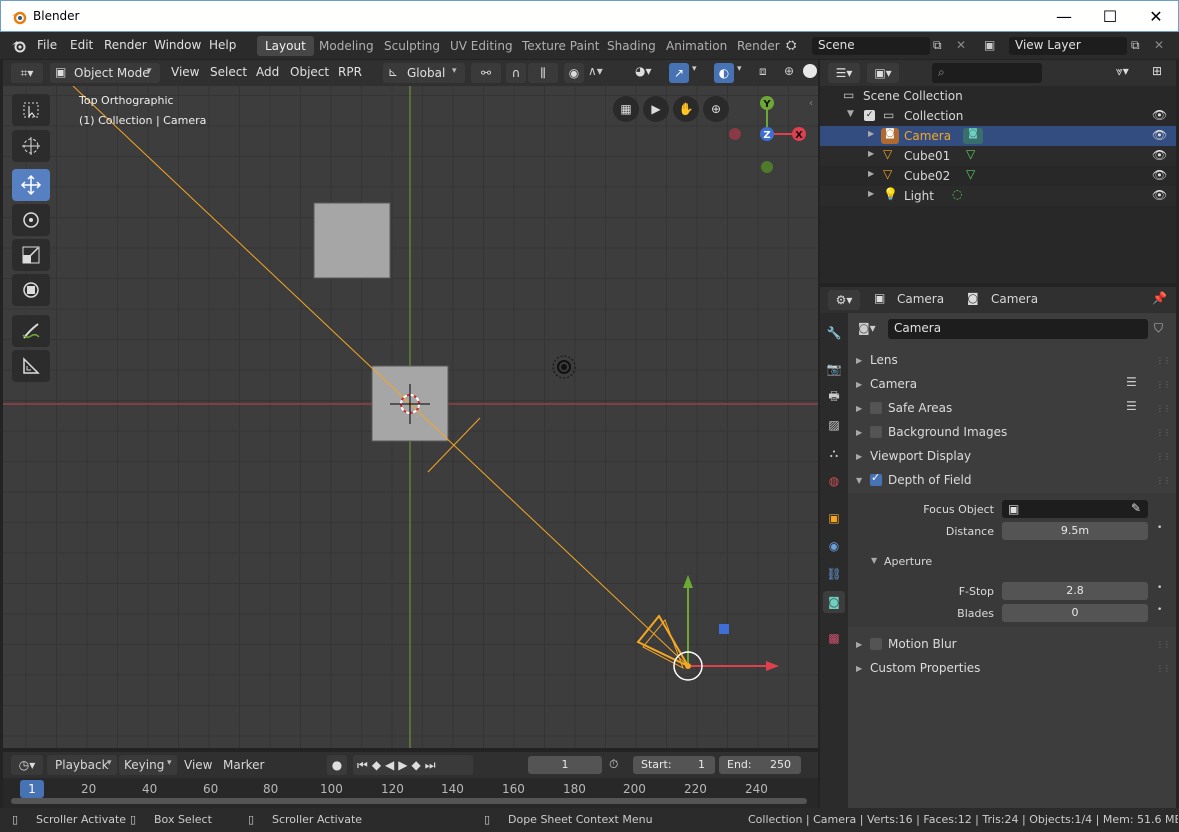  What do you see at coordinates (1158, 328) in the screenshot?
I see `fake-user-shield-icon: ⛉` at bounding box center [1158, 328].